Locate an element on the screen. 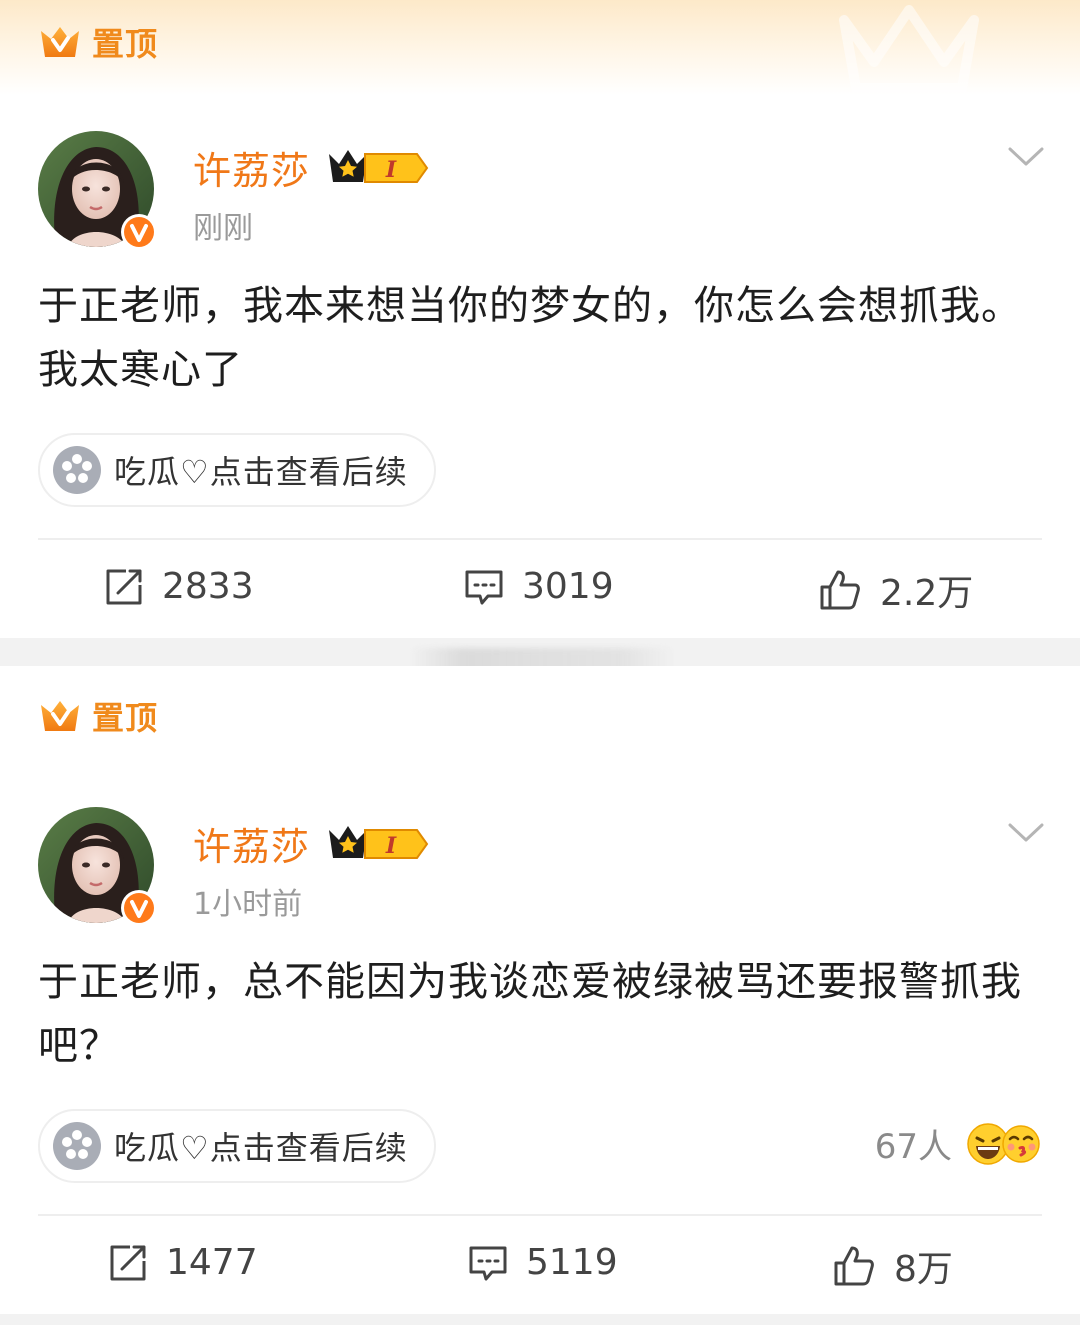  kiss-emoji-icon is located at coordinates (1021, 1143).